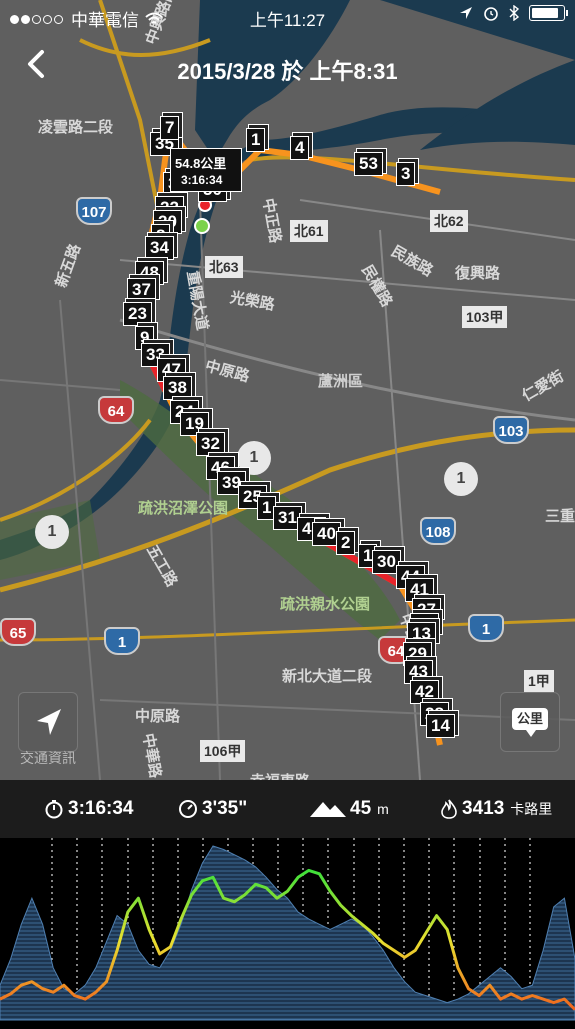 This screenshot has height=1029, width=575. I want to click on district-label: 蘆洲區, so click(341, 381).